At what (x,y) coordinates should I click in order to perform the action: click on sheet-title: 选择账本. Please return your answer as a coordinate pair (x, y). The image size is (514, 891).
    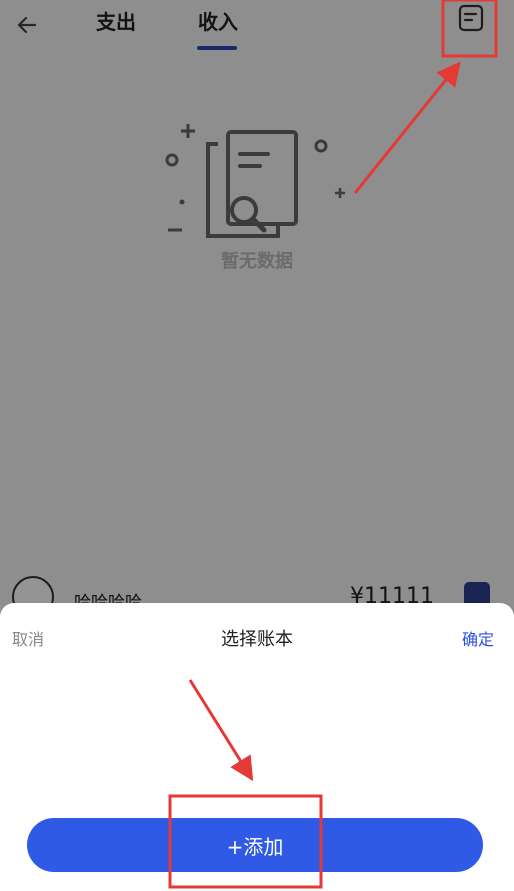
    Looking at the image, I should click on (257, 639).